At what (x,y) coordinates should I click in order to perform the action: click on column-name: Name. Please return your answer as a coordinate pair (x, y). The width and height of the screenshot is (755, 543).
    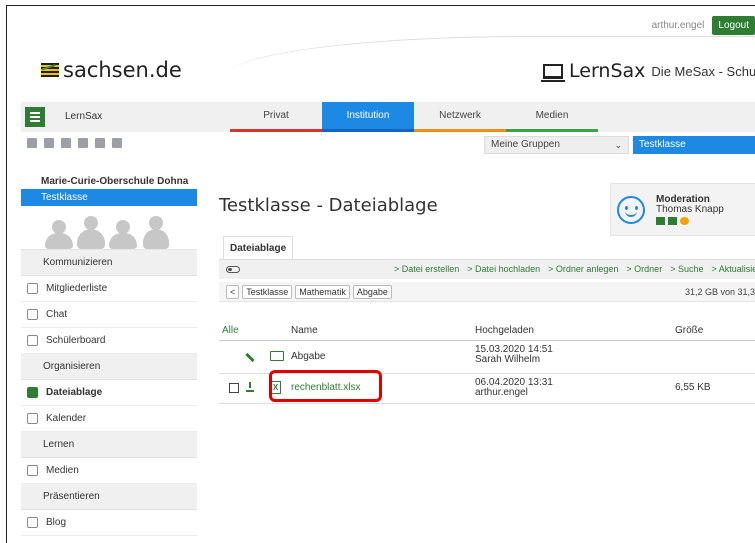
    Looking at the image, I should click on (304, 330).